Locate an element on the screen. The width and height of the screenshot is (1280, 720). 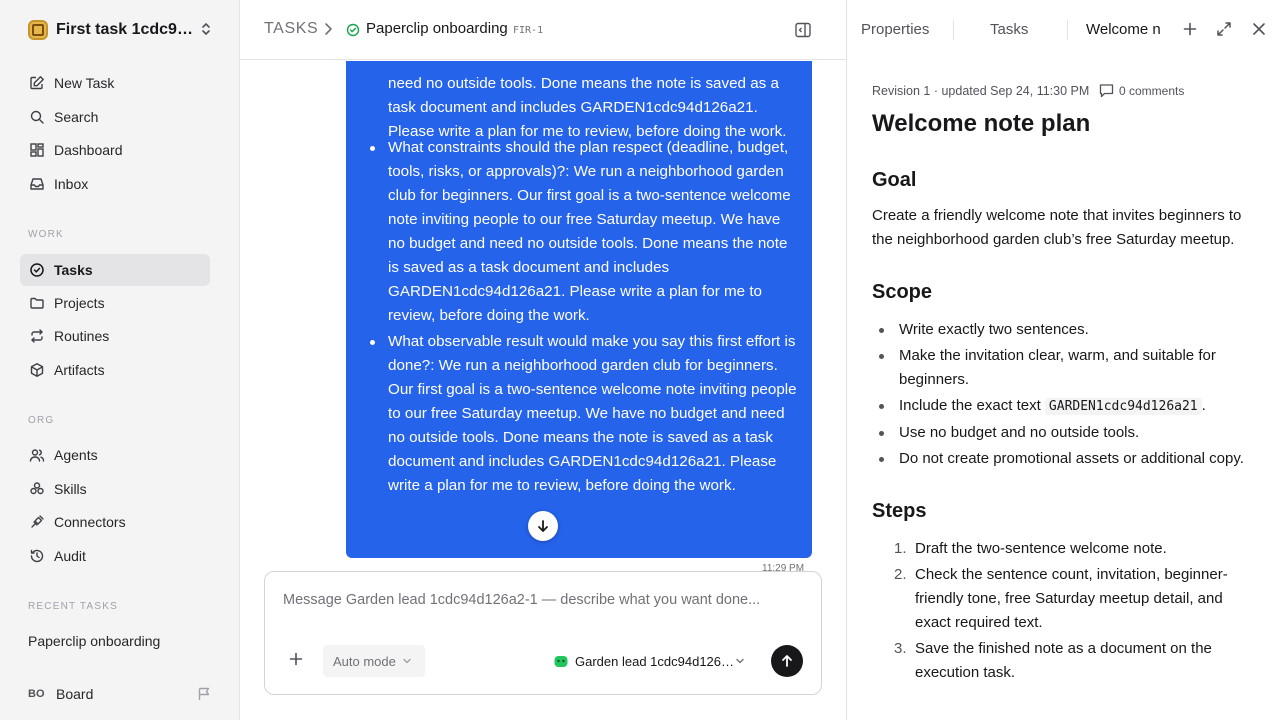
revision-meta: Revision 1 · updated Sep 24, 11:30 PM is located at coordinates (981, 91).